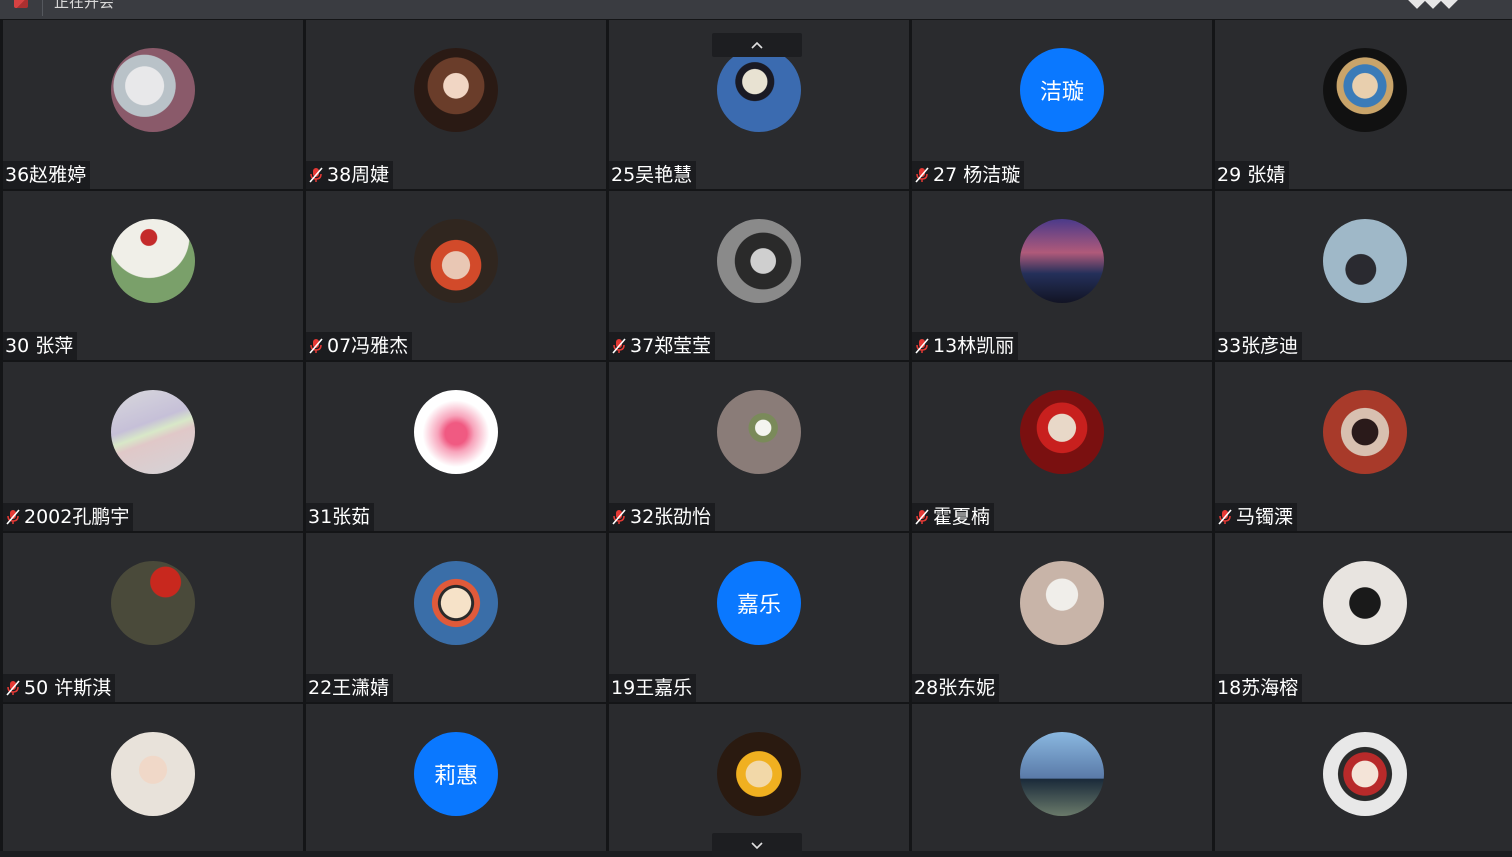  I want to click on participant-tile: 霍夏楠, so click(1062, 446).